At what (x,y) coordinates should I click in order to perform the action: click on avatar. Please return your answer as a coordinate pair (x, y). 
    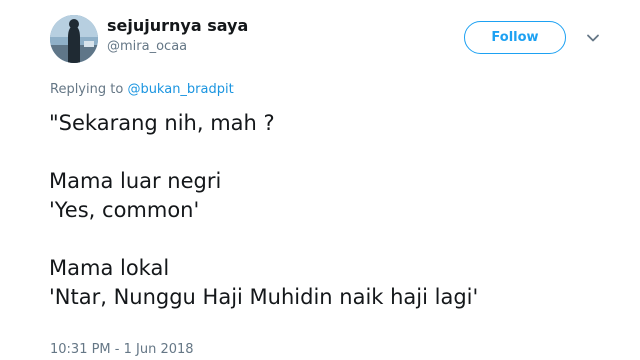
    Looking at the image, I should click on (74, 39).